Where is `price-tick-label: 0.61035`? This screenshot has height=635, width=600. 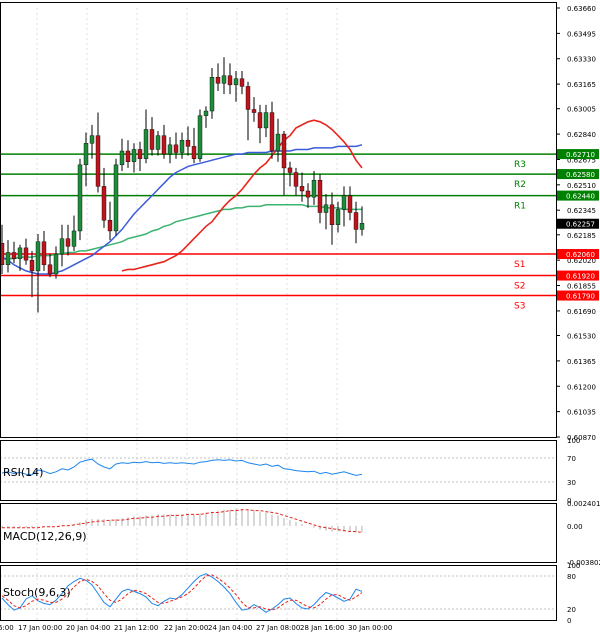
price-tick-label: 0.61035 is located at coordinates (581, 413).